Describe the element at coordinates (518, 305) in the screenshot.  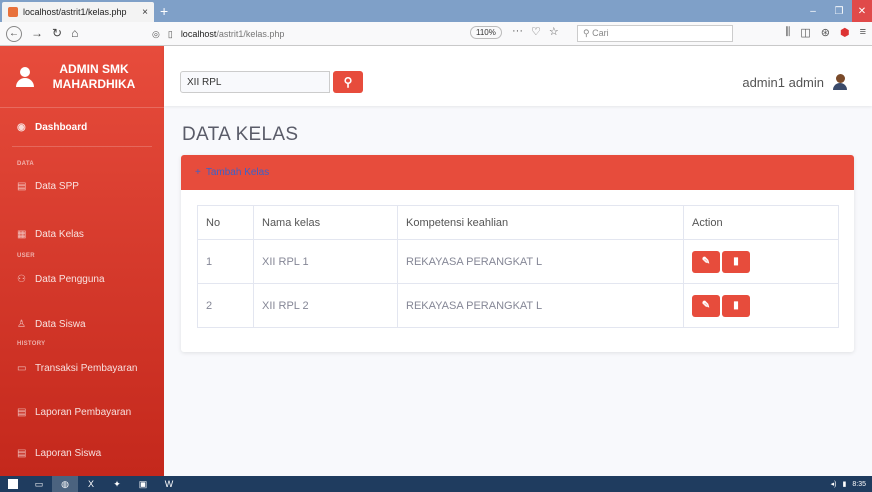
I see `table-row: 2 XII RPL 2 REKAYASA PERANGKAT L ✎ ▮` at that location.